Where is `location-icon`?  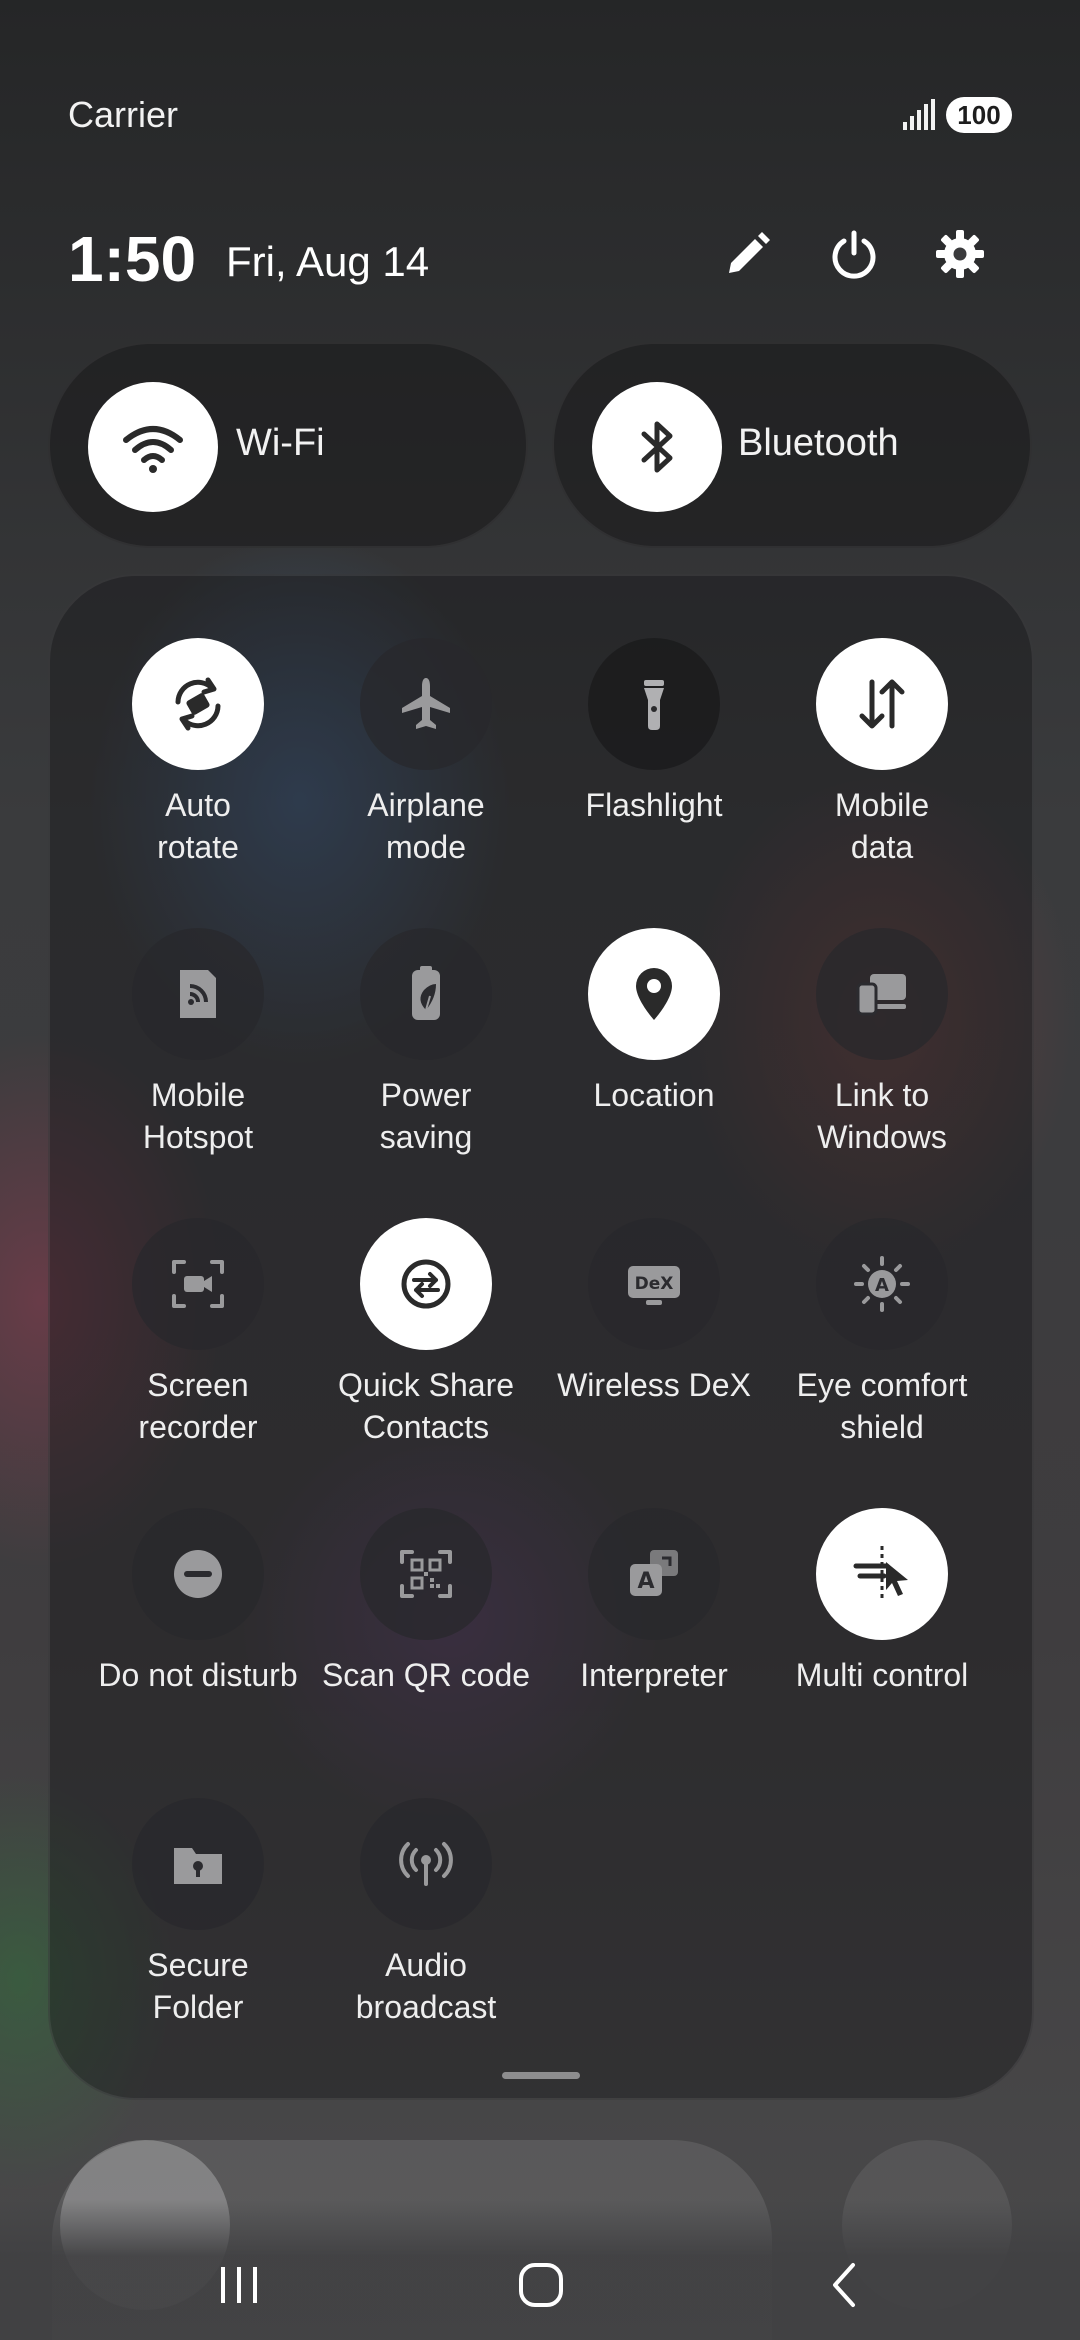
location-icon is located at coordinates (654, 994).